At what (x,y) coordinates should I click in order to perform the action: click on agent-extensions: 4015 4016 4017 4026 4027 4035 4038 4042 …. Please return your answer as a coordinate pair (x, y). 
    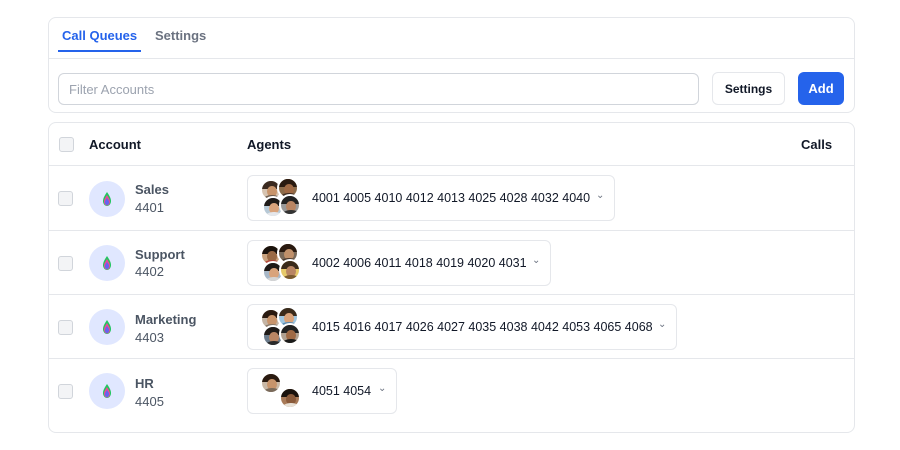
    Looking at the image, I should click on (482, 327).